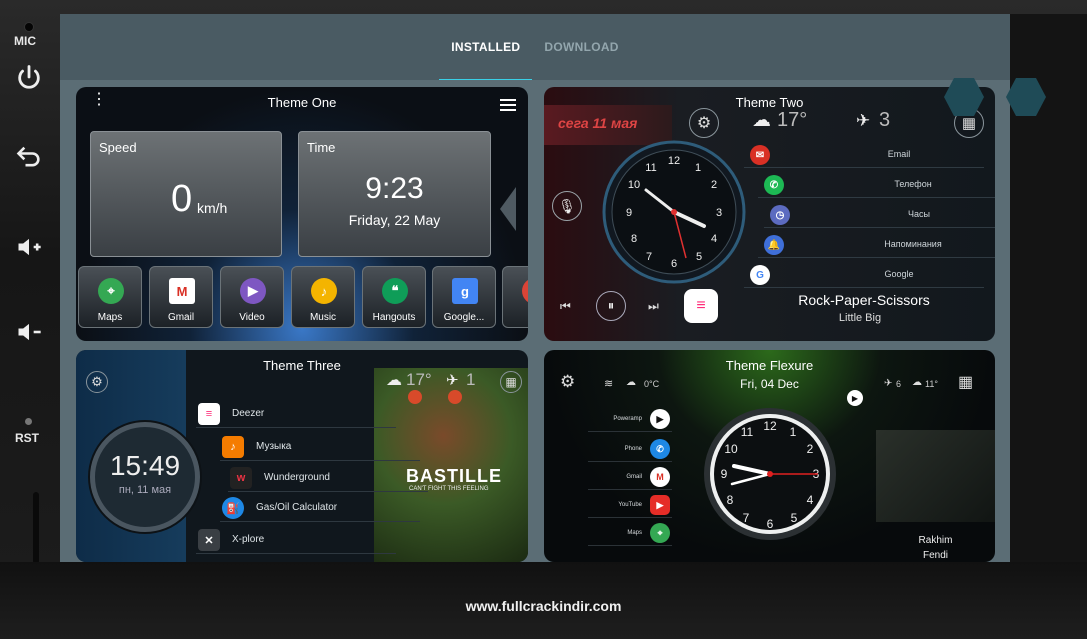 The height and width of the screenshot is (639, 1087). I want to click on speed-tile: Speed 0 km/h, so click(186, 194).